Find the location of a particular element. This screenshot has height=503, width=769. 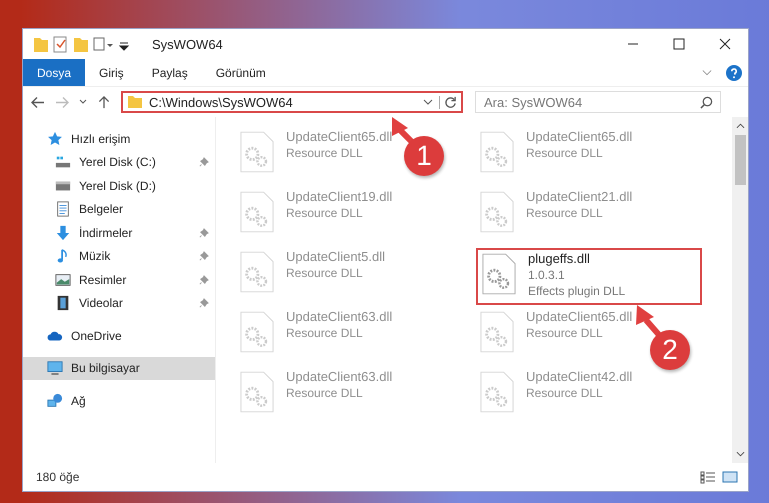

sidebar-item: Videolar is located at coordinates (119, 303).